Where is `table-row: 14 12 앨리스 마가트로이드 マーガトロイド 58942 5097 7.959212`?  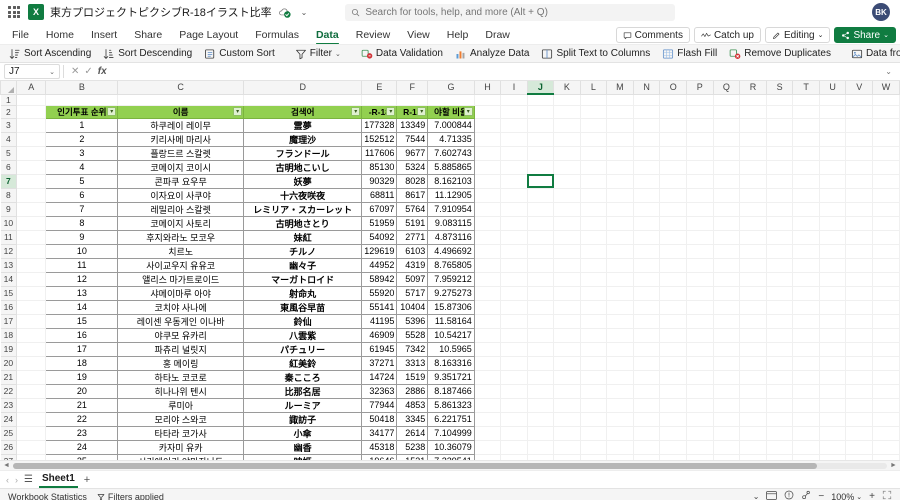 table-row: 14 12 앨리스 마가트로이드 マーガトロイド 58942 5097 7.959212 is located at coordinates (450, 279).